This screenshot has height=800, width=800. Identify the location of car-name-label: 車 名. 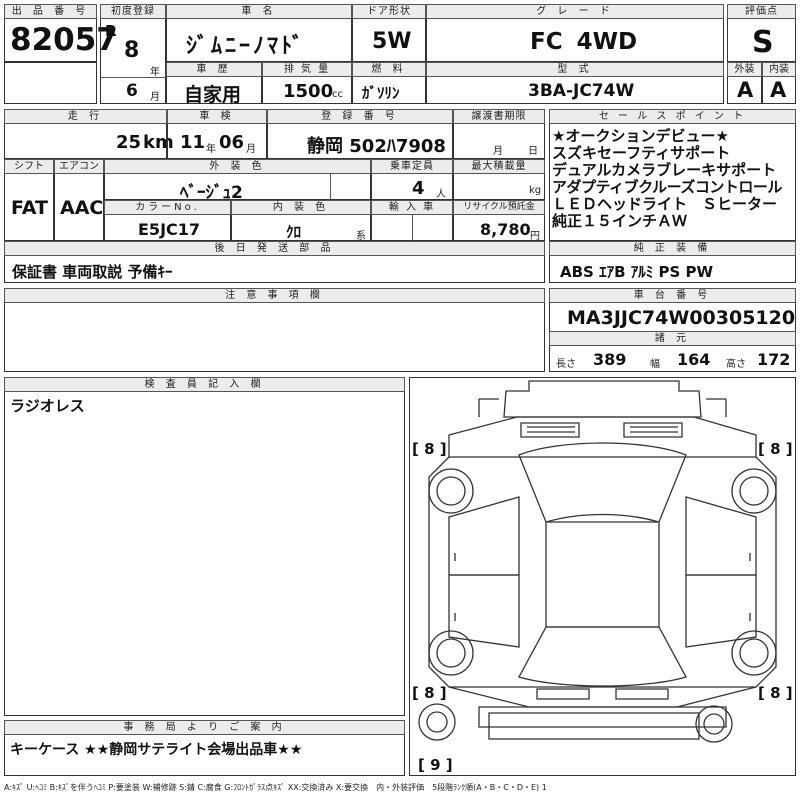
(259, 11).